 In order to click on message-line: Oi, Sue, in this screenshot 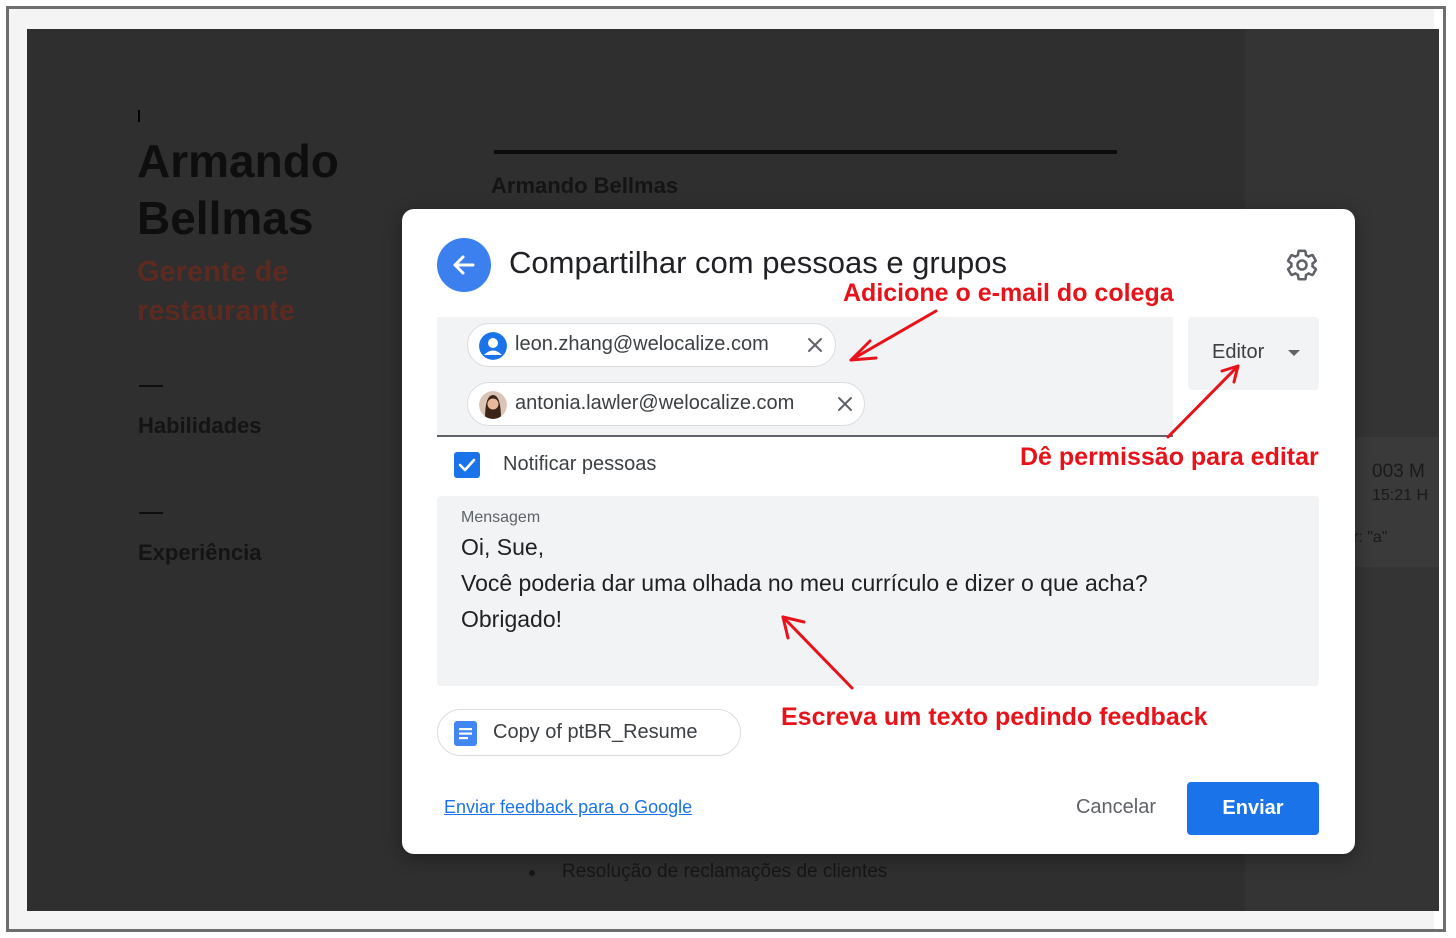, I will do `click(503, 547)`.